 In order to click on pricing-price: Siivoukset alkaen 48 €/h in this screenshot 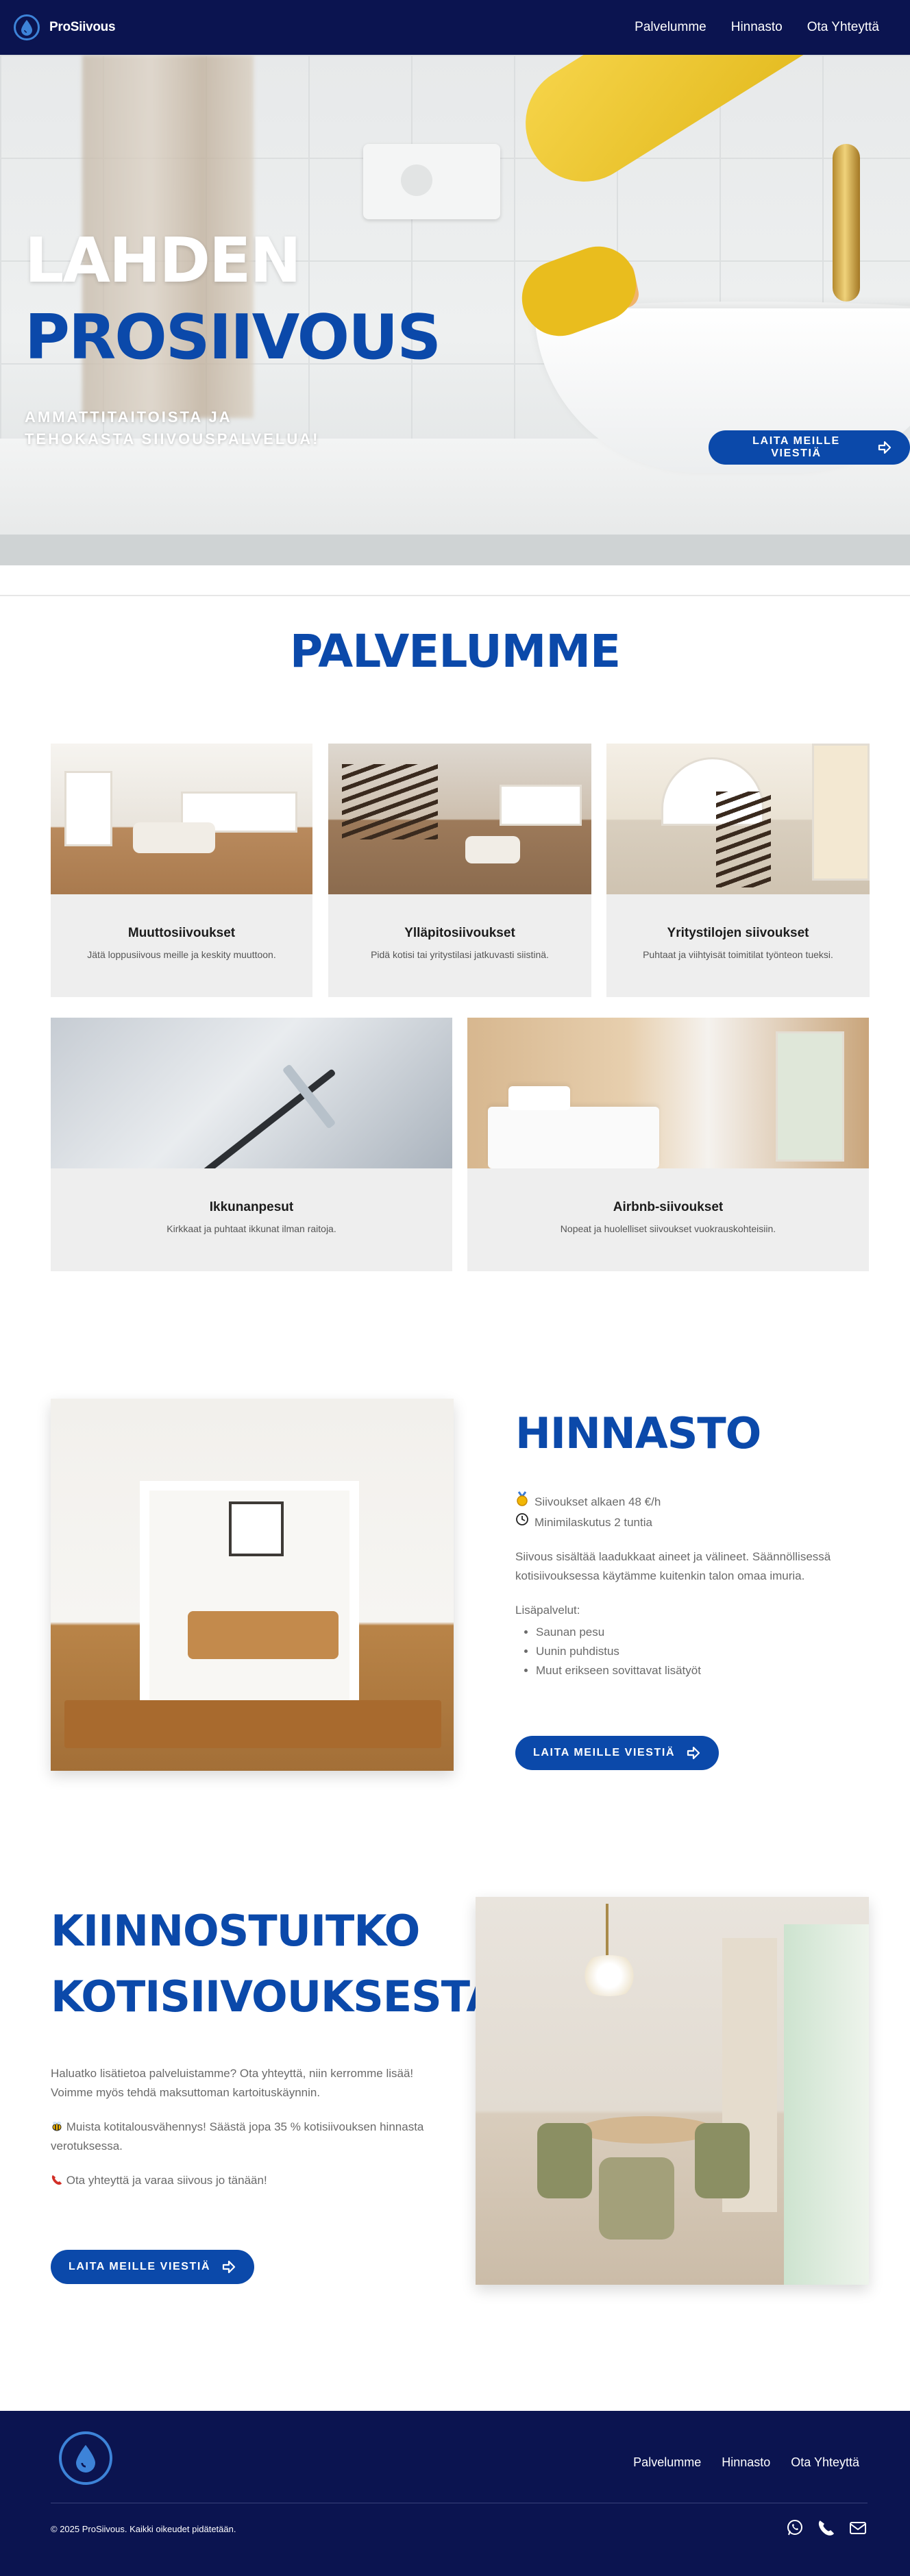, I will do `click(597, 1501)`.